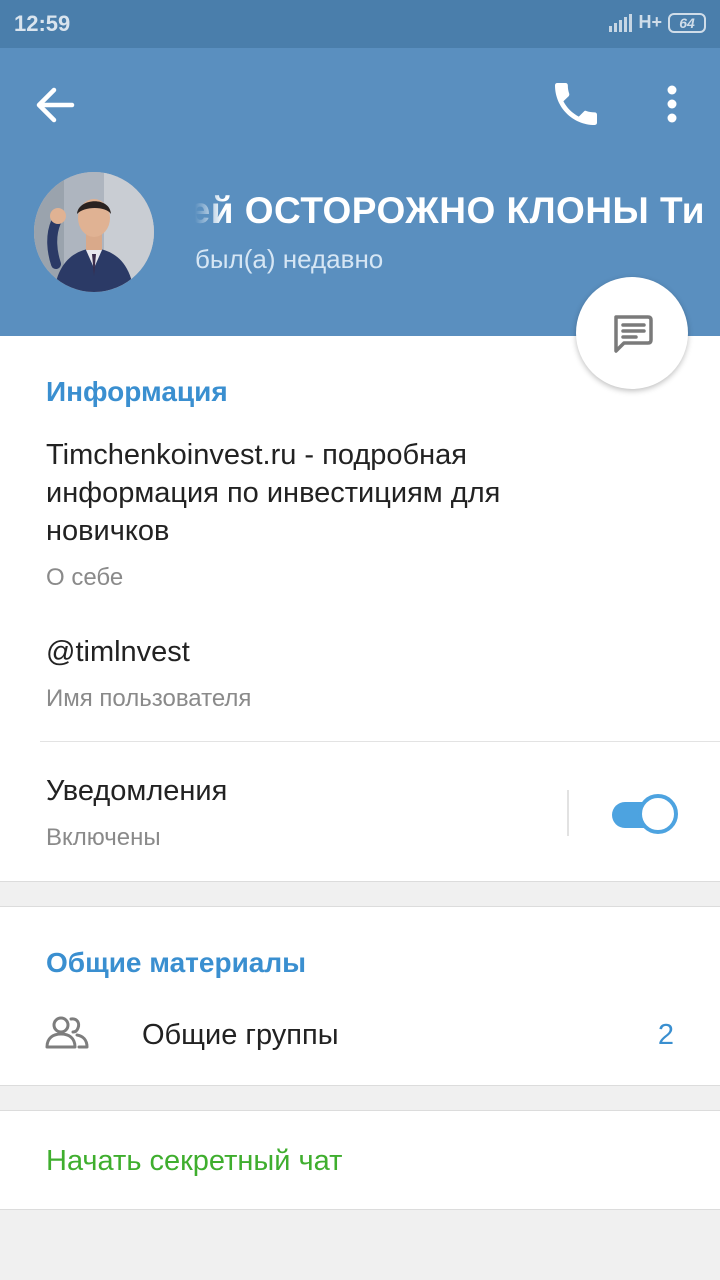 This screenshot has height=1280, width=720. What do you see at coordinates (650, 22) in the screenshot?
I see `network-type: H+` at bounding box center [650, 22].